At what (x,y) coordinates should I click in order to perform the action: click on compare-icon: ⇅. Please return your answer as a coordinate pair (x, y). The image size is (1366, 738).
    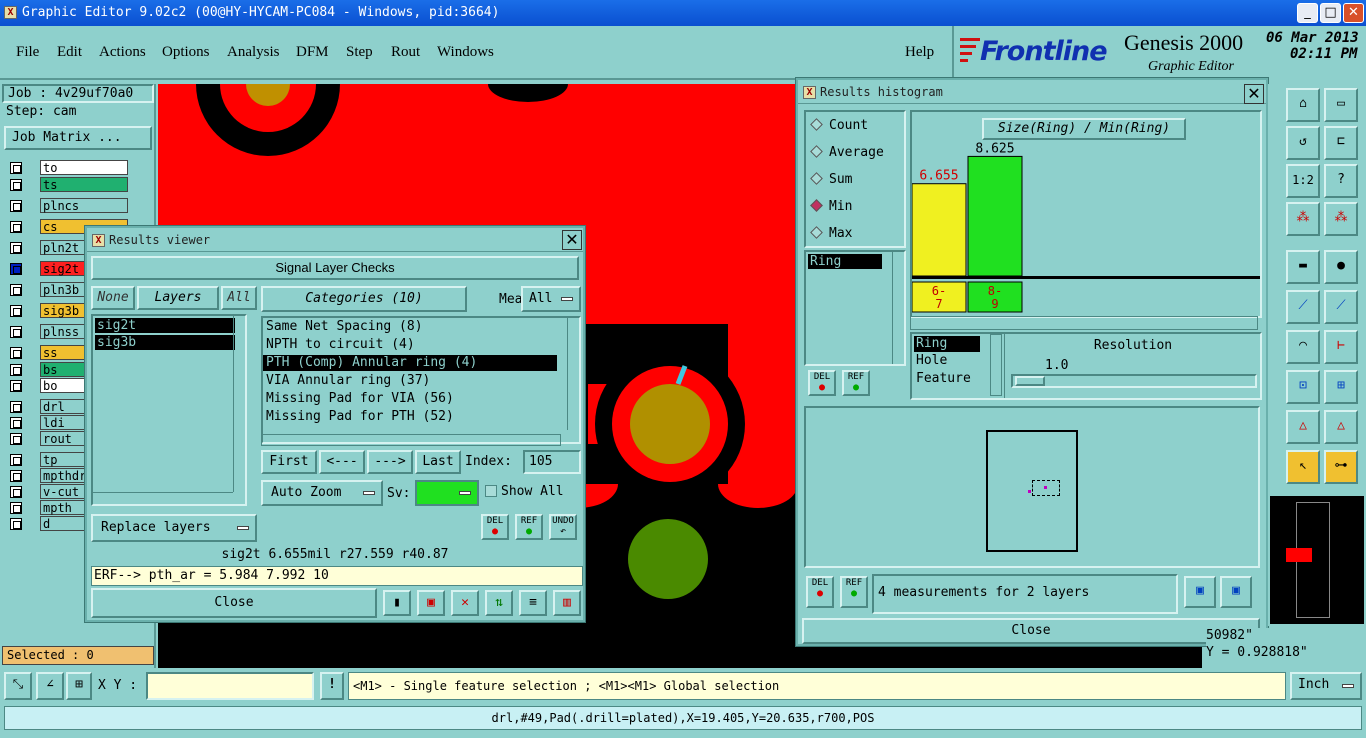
    Looking at the image, I should click on (499, 603).